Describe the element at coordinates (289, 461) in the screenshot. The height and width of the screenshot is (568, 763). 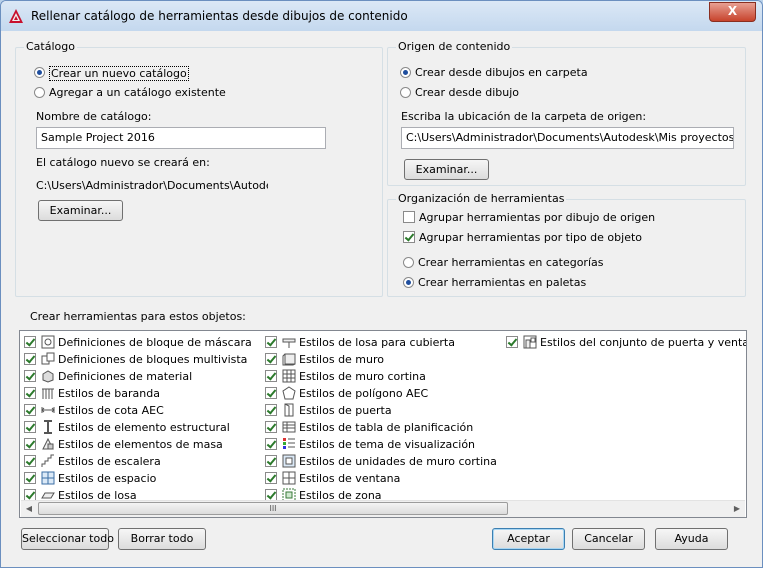
I see `curtain-wall-unit-icon` at that location.